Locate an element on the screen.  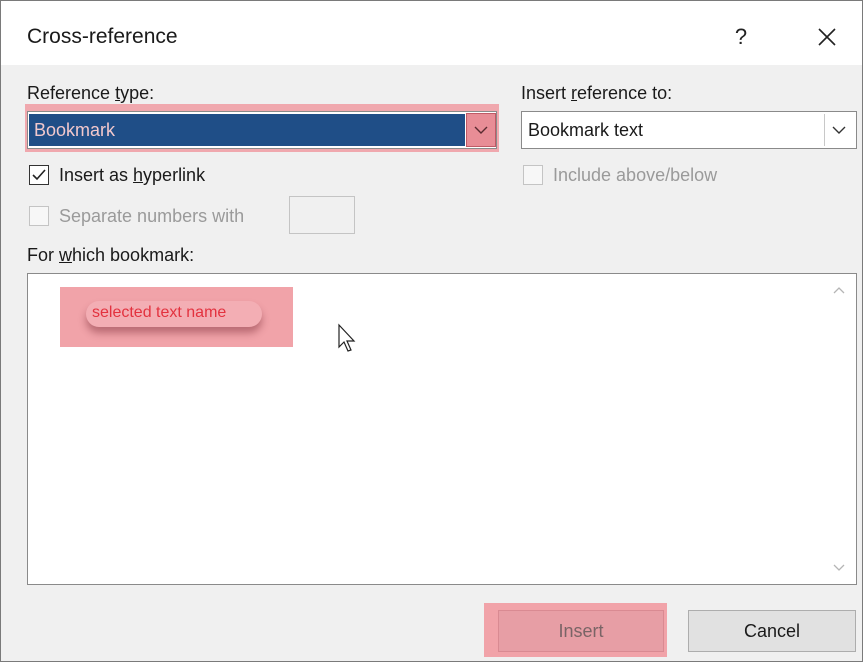
separate-numbers-checkbox is located at coordinates (39, 216).